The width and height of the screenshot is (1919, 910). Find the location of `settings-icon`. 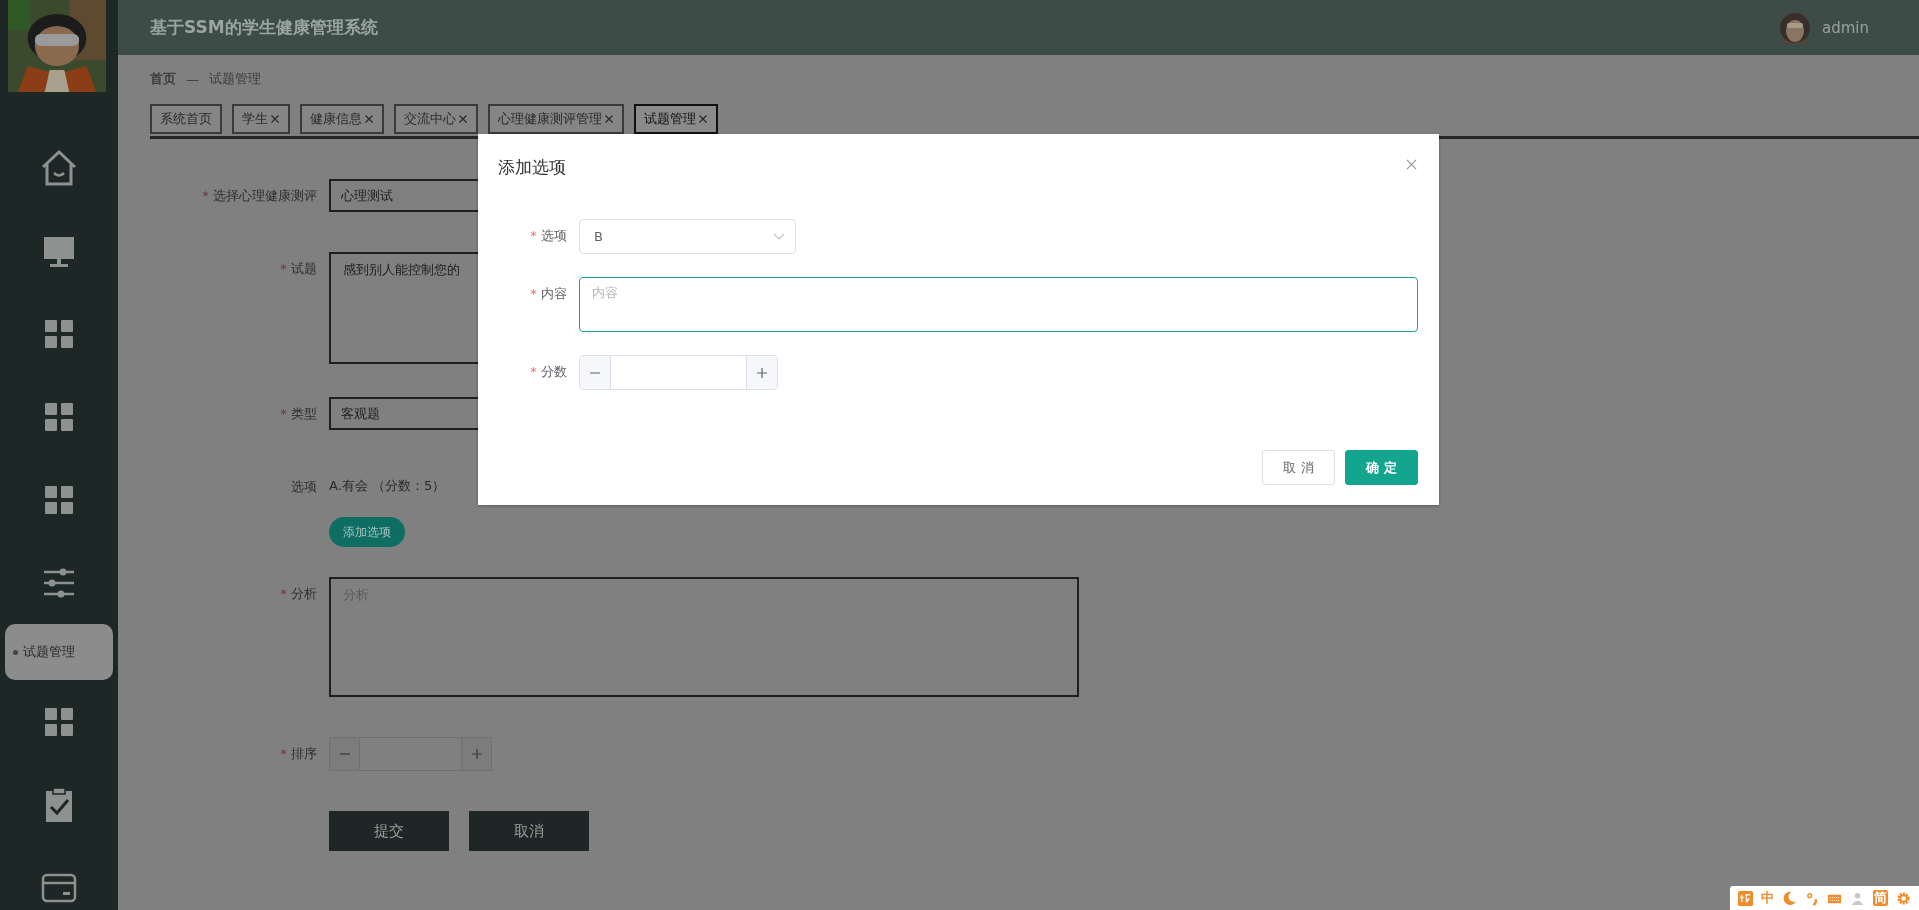

settings-icon is located at coordinates (1904, 898).